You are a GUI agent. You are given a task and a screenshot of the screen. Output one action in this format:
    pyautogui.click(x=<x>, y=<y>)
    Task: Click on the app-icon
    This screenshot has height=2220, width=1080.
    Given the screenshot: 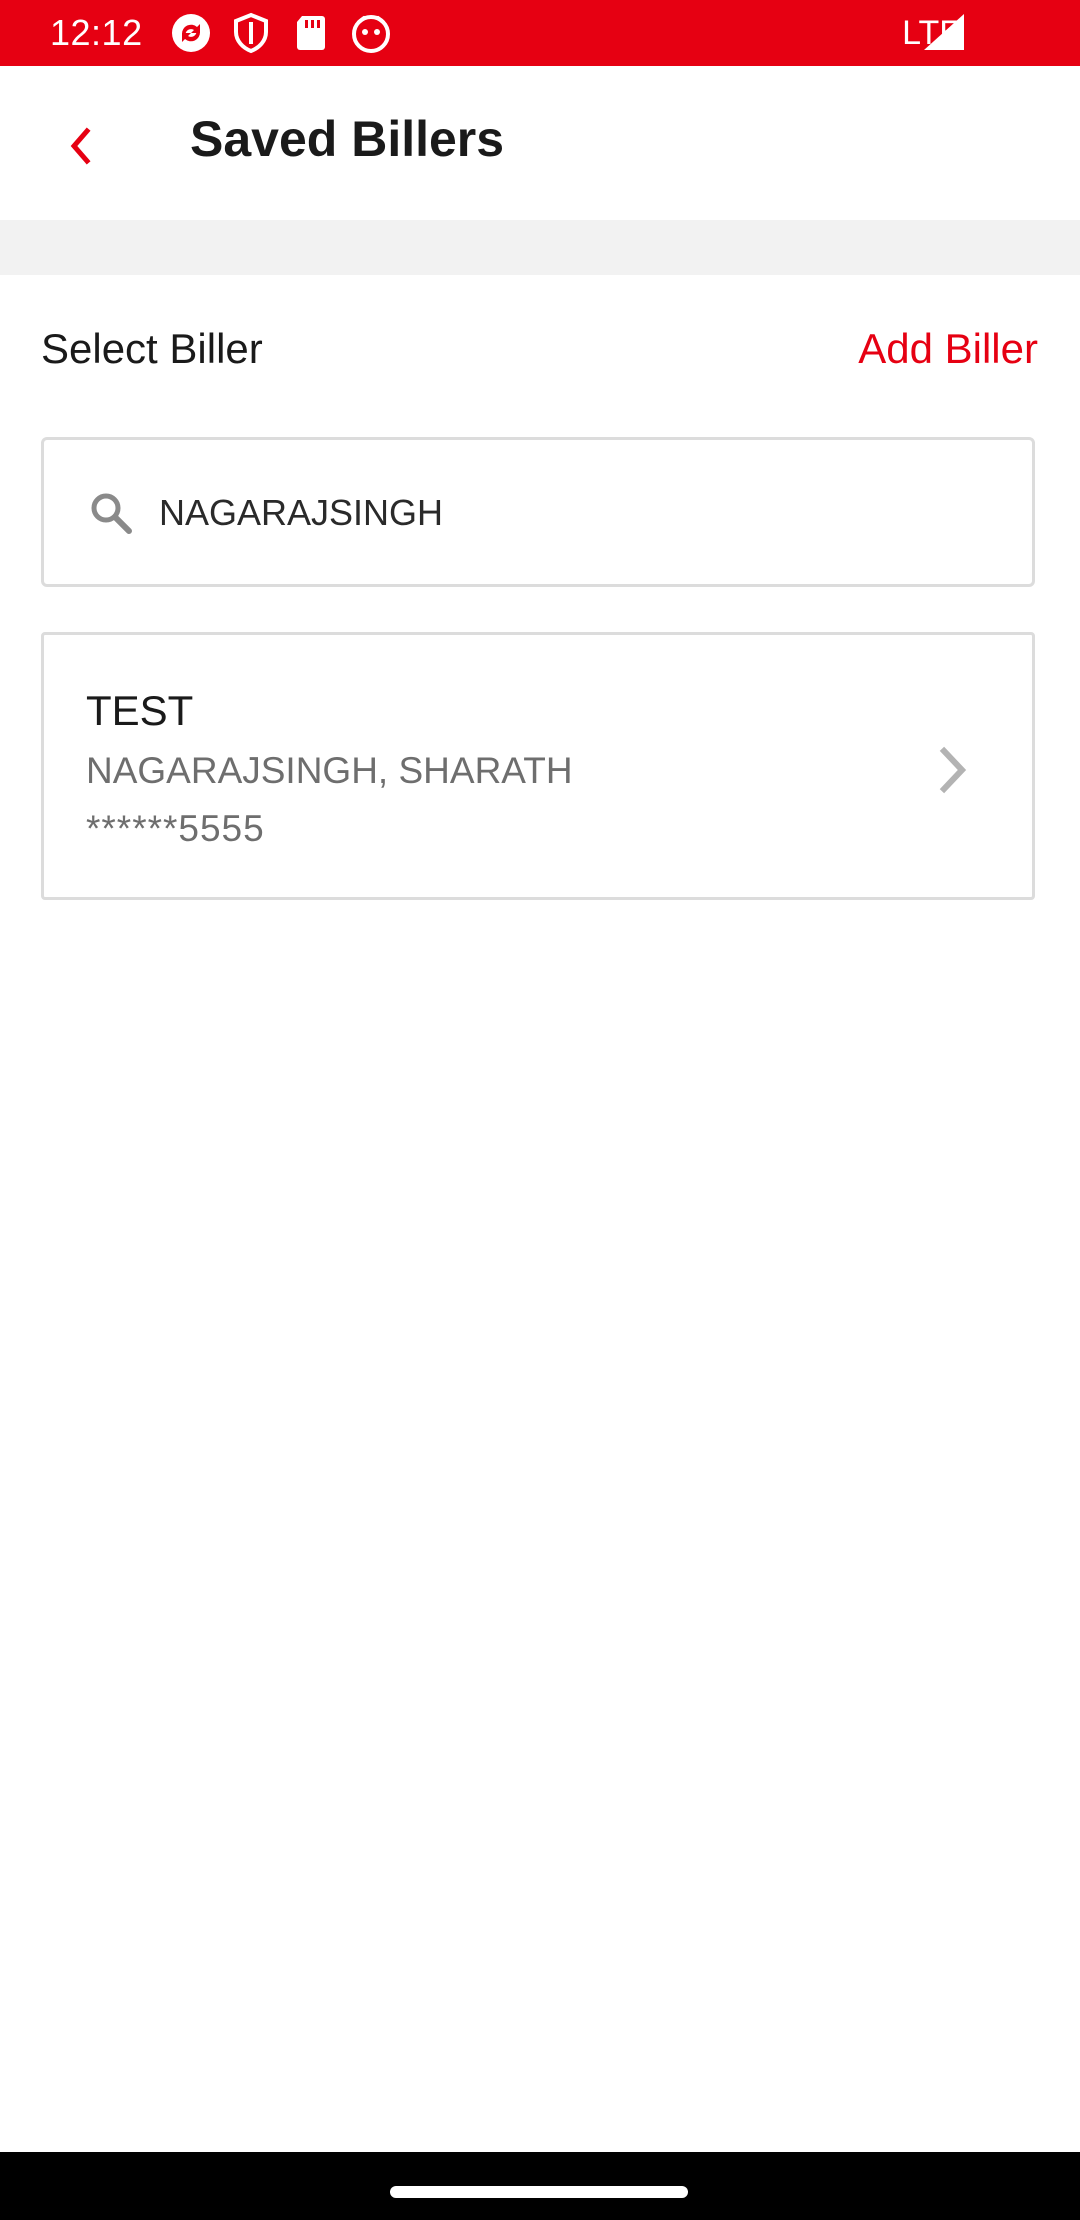 What is the action you would take?
    pyautogui.click(x=371, y=34)
    